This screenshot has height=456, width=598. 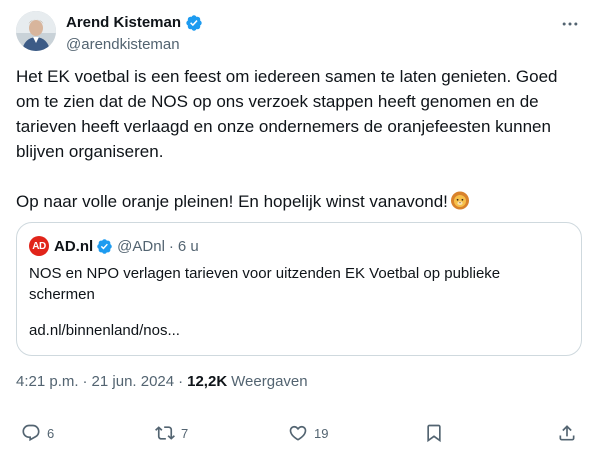 I want to click on heart-icon, so click(x=298, y=433).